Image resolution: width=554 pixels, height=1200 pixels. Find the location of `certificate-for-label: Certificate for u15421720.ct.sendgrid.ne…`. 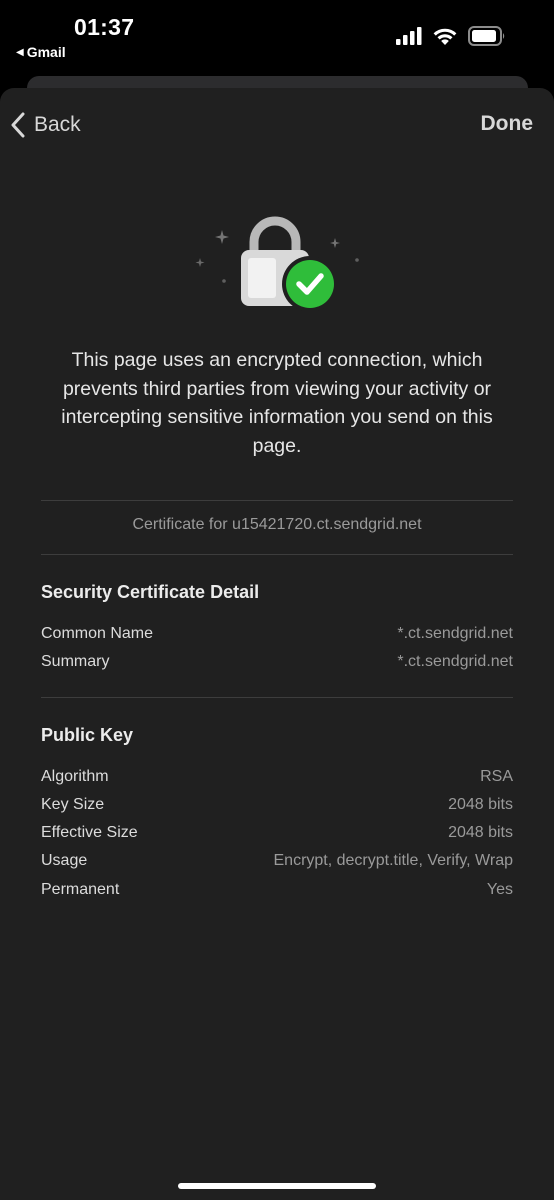

certificate-for-label: Certificate for u15421720.ct.sendgrid.ne… is located at coordinates (277, 524).